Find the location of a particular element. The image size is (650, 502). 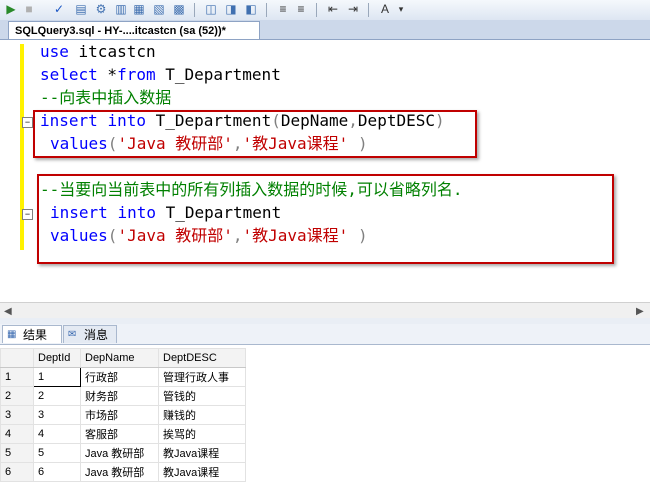

uncomment-icon: ◫ is located at coordinates (211, 9).